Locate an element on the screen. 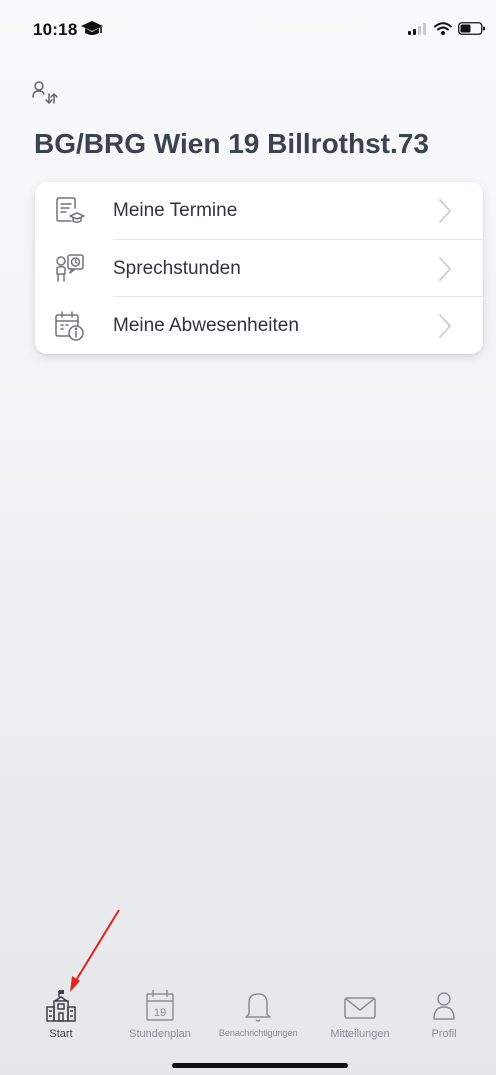  calendar-icon: 19 is located at coordinates (160, 1006).